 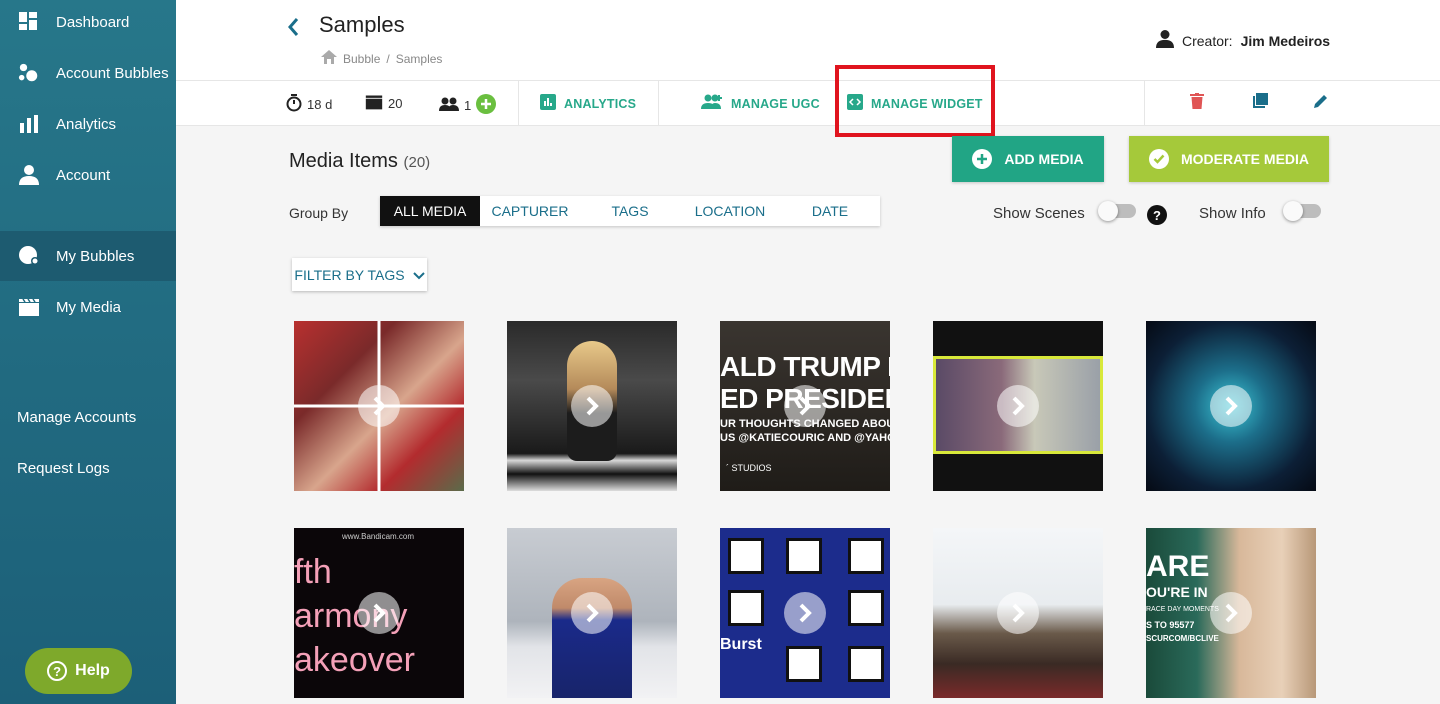 What do you see at coordinates (1321, 101) in the screenshot?
I see `edit-pencil-icon` at bounding box center [1321, 101].